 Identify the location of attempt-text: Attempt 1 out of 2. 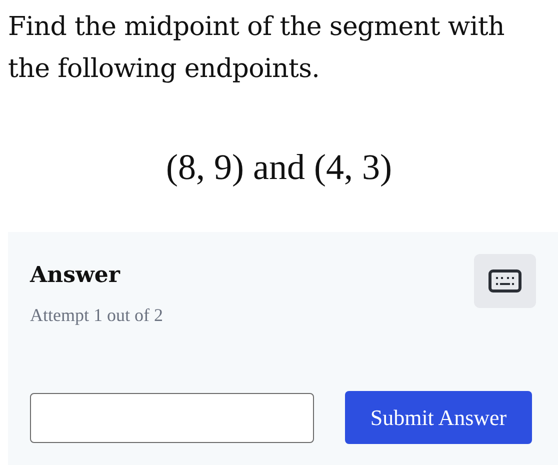
(96, 316).